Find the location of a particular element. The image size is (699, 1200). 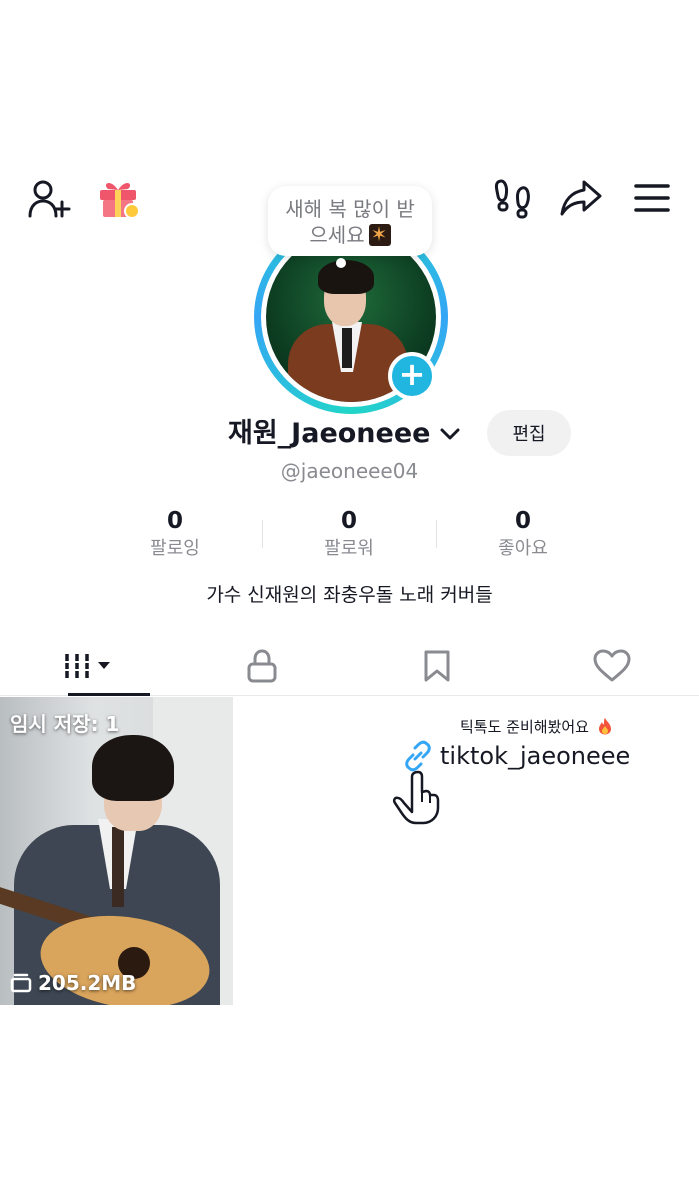

stat-likes: 0 좋아요 is located at coordinates (523, 536).